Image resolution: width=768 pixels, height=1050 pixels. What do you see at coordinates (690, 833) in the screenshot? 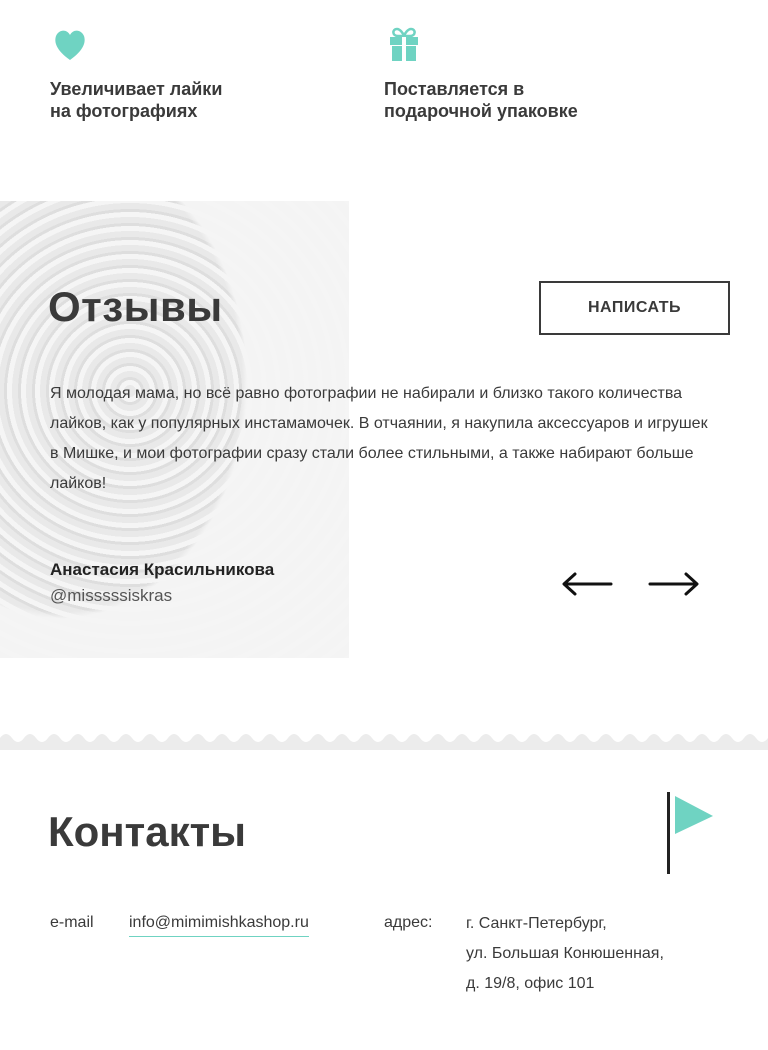
I see `flag-icon` at bounding box center [690, 833].